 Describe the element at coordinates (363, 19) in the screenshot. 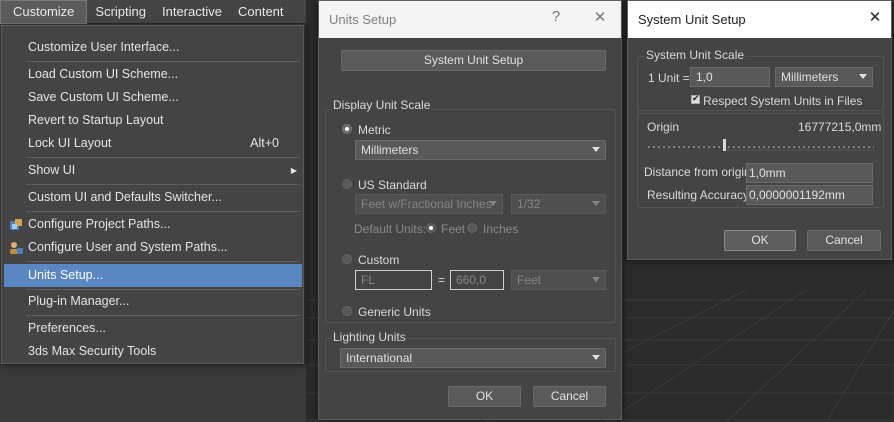

I see `dialog-title: Units Setup` at that location.